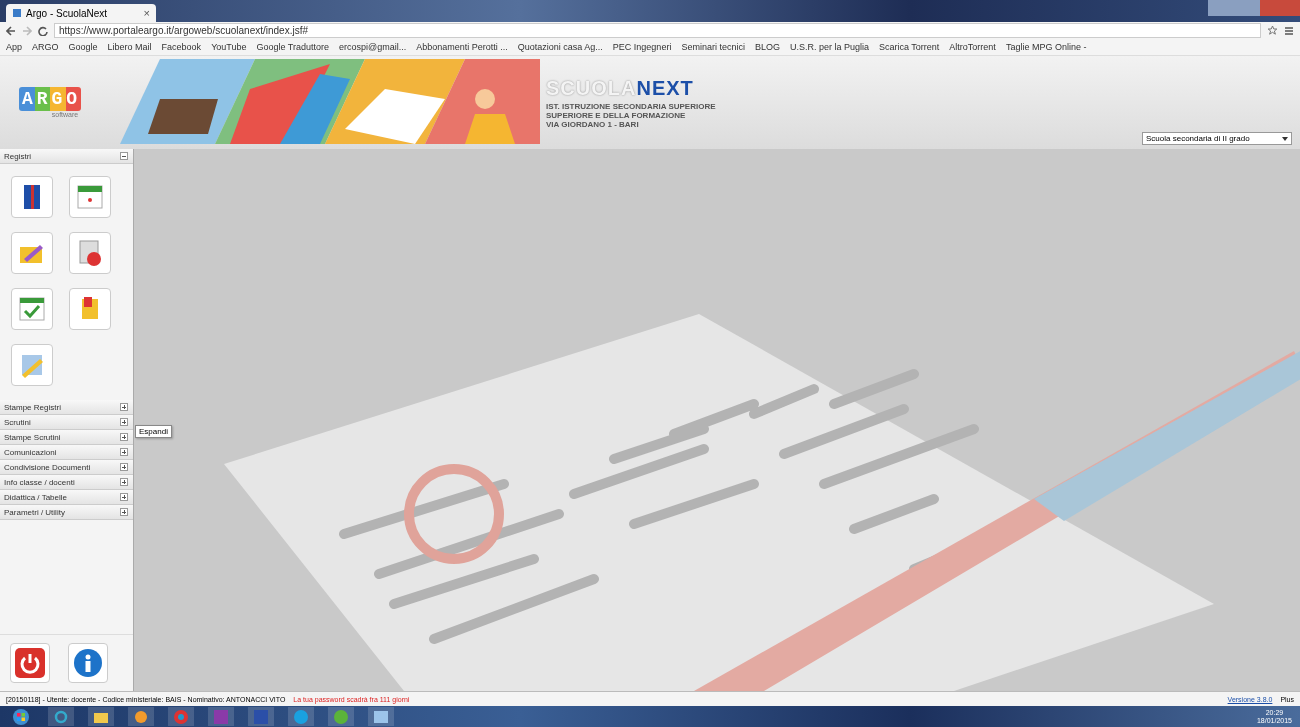  Describe the element at coordinates (66, 422) in the screenshot. I see `menu-section-header: Scrutini` at that location.